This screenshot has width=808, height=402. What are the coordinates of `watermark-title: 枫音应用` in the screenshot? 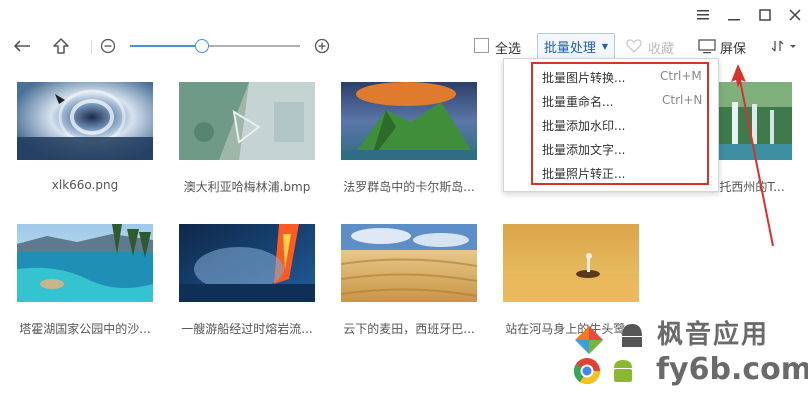 It's located at (713, 335).